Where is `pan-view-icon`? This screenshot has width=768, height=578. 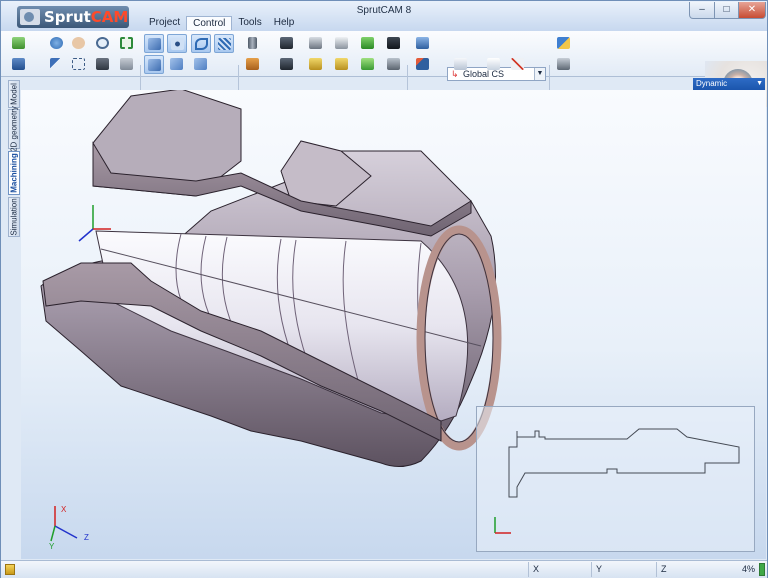
pan-view-icon is located at coordinates (78, 43).